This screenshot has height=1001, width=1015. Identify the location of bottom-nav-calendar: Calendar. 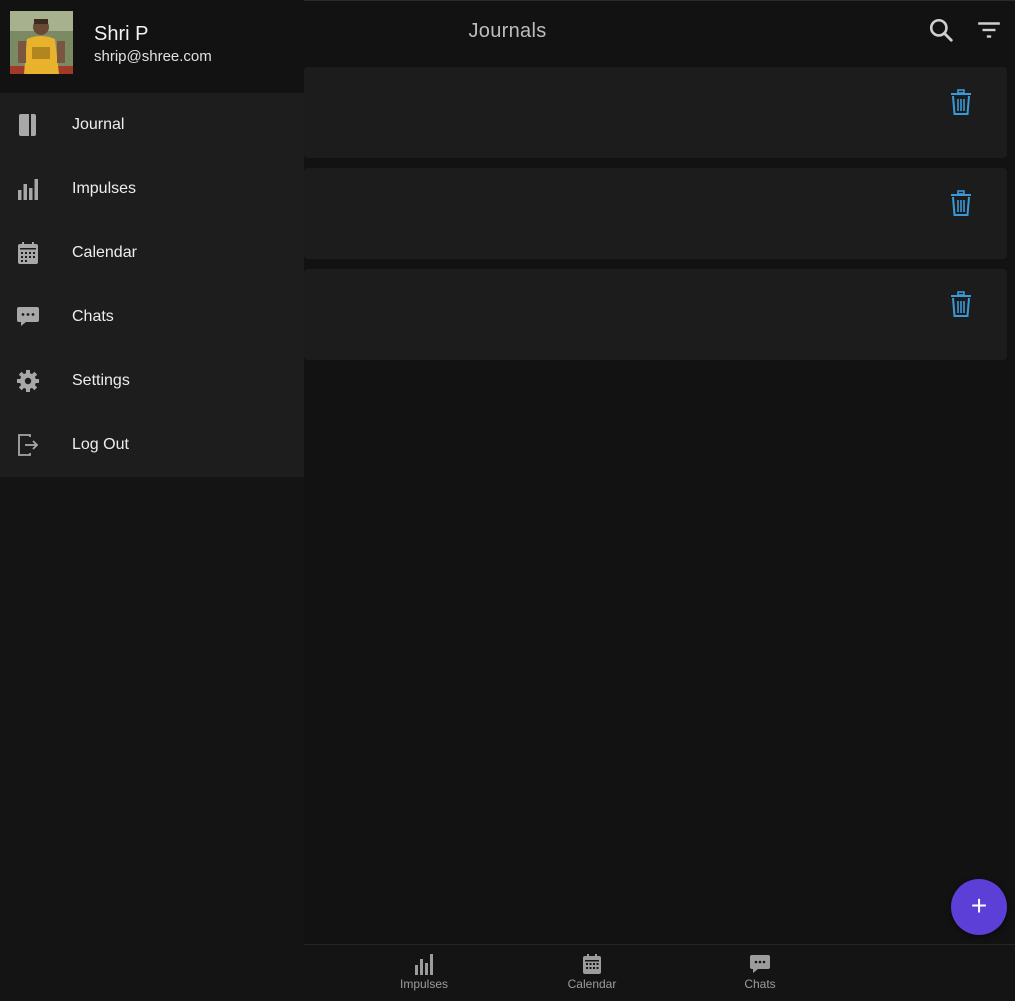
(592, 972).